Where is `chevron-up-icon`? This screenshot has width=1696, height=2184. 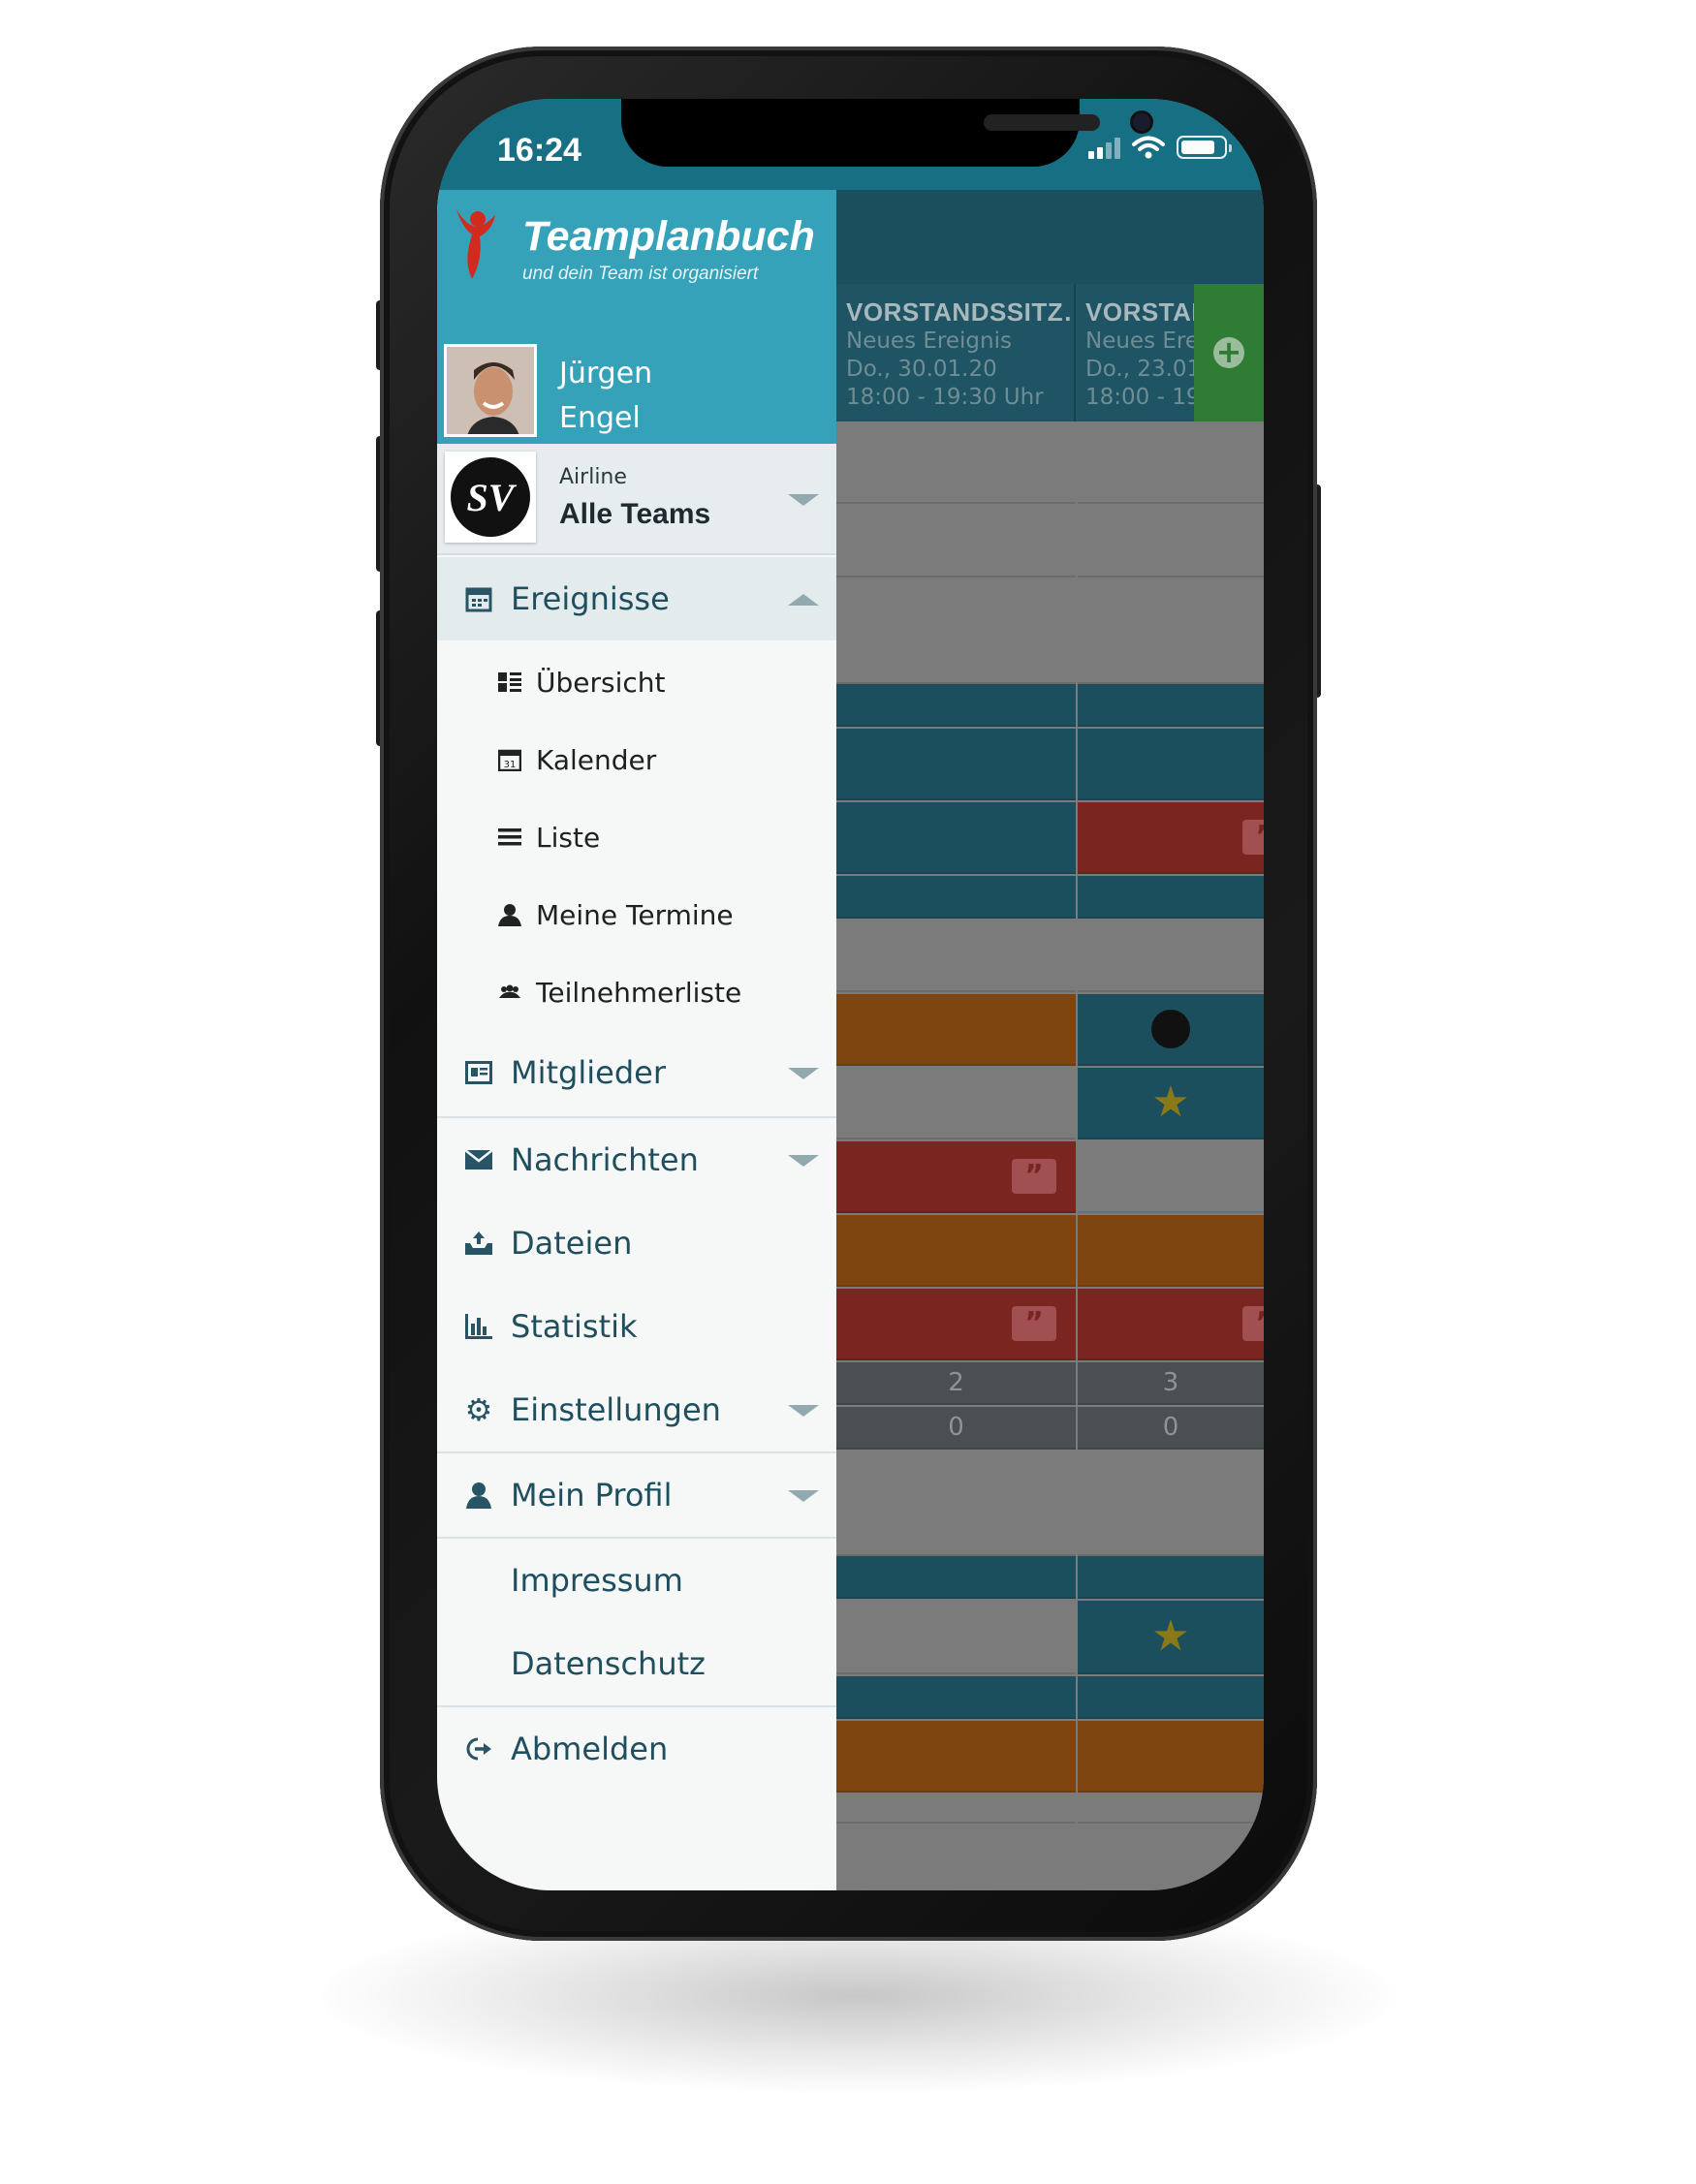 chevron-up-icon is located at coordinates (803, 600).